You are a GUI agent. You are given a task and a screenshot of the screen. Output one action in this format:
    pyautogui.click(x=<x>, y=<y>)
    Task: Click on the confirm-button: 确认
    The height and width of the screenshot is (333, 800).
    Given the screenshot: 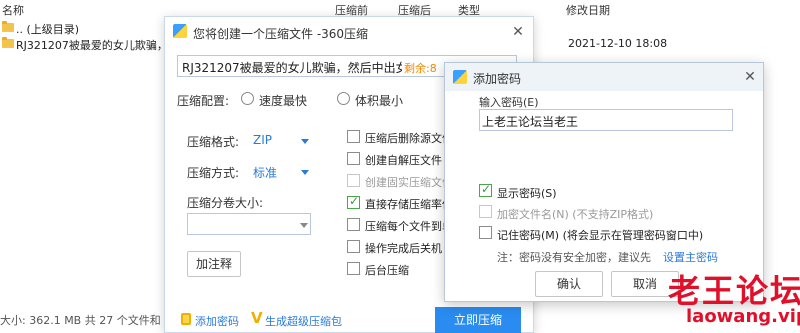 What is the action you would take?
    pyautogui.click(x=569, y=284)
    